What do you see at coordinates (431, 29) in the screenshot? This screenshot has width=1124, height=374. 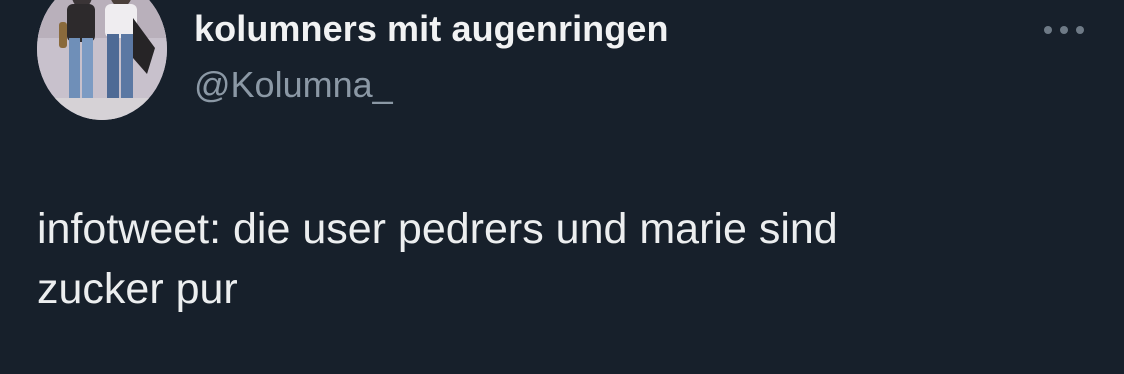 I see `display-name: kolumners mit augenringen` at bounding box center [431, 29].